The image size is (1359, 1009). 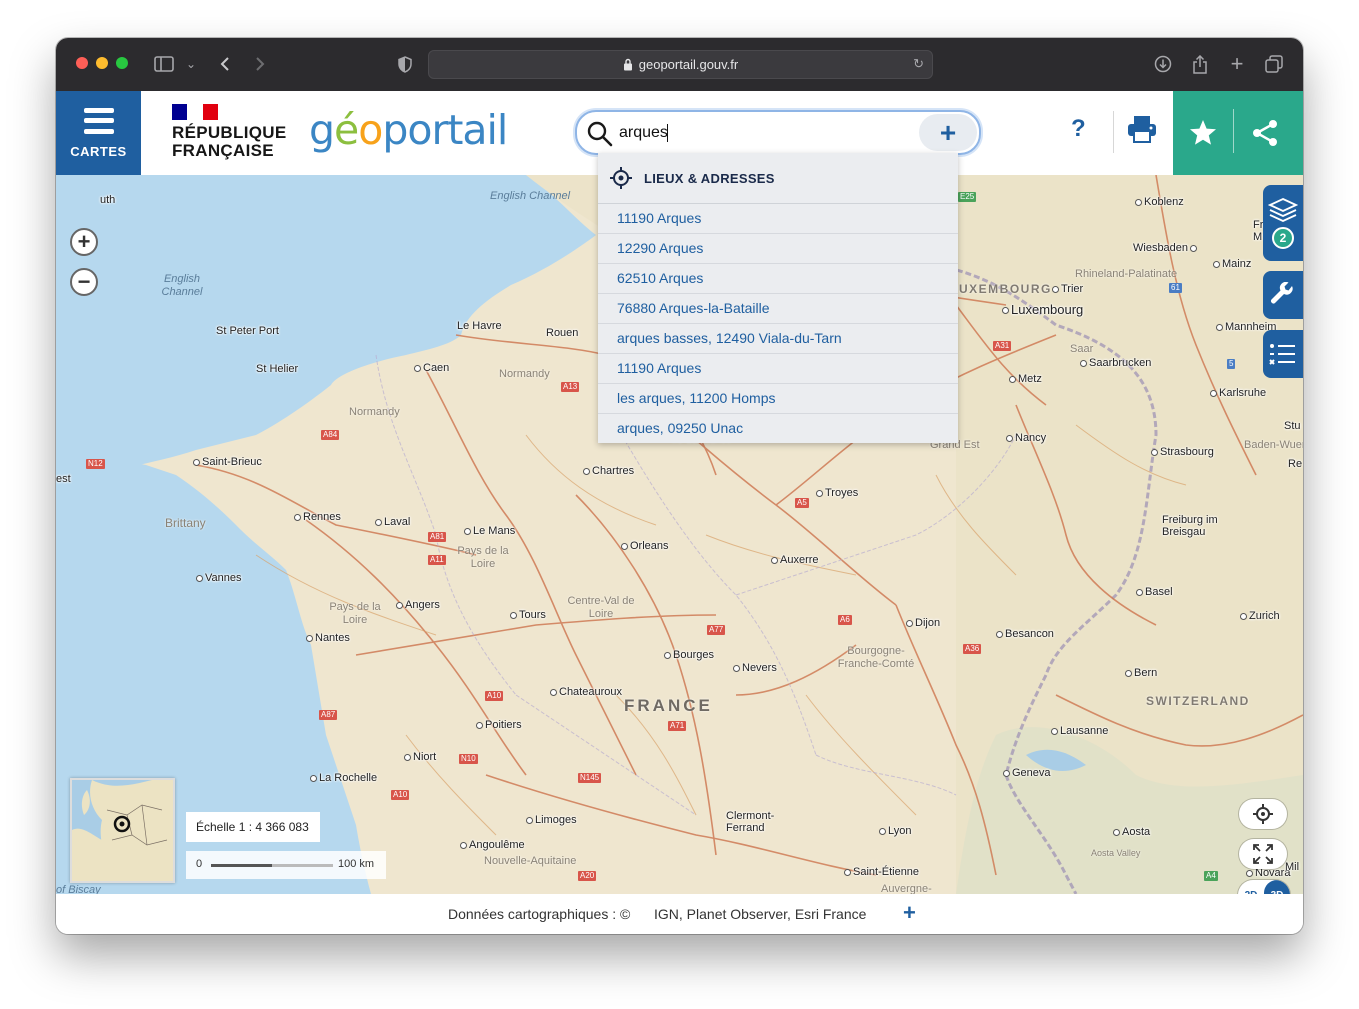 What do you see at coordinates (586, 692) in the screenshot?
I see `city-label: Chateauroux` at bounding box center [586, 692].